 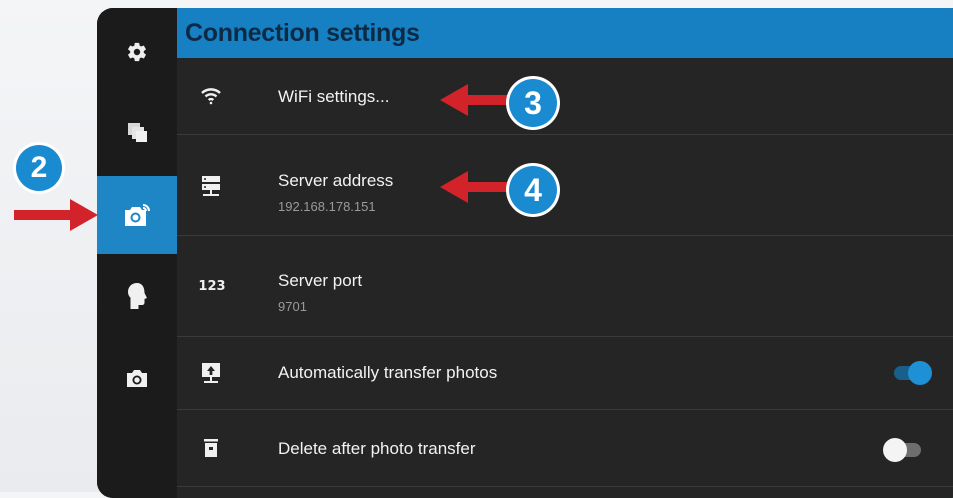 I want to click on wifi-icon, so click(x=211, y=96).